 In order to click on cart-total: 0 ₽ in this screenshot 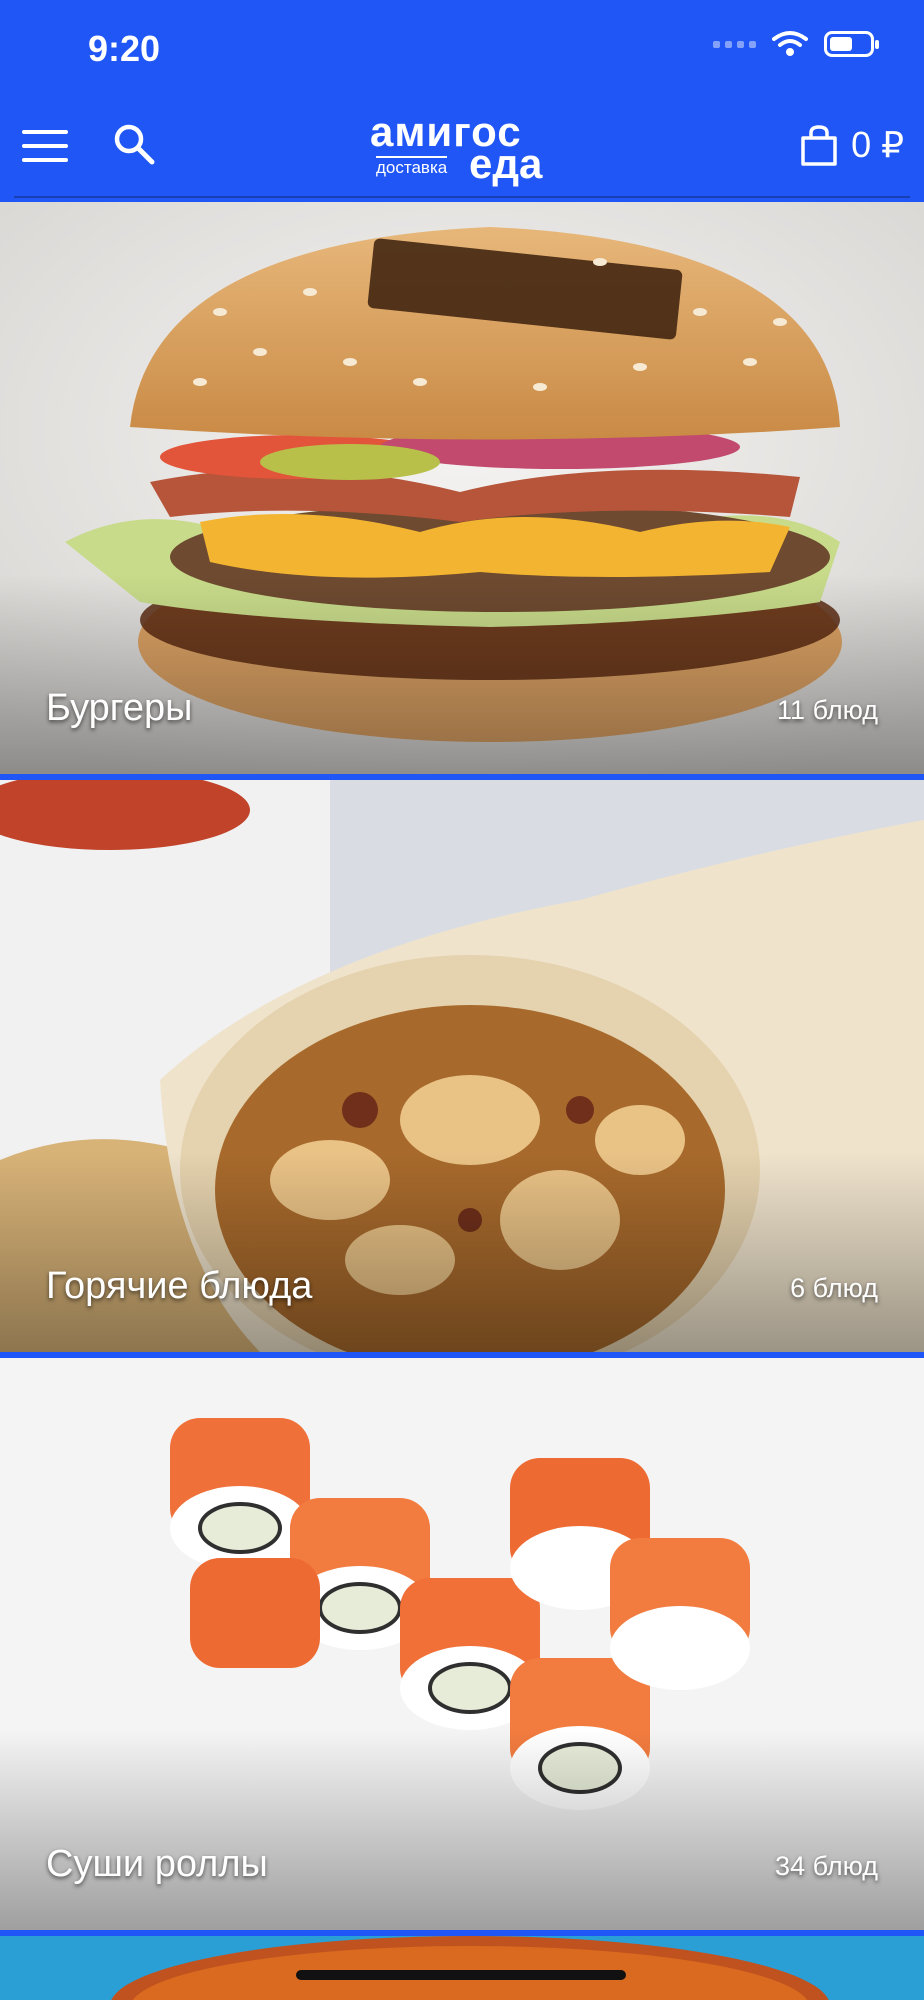, I will do `click(877, 144)`.